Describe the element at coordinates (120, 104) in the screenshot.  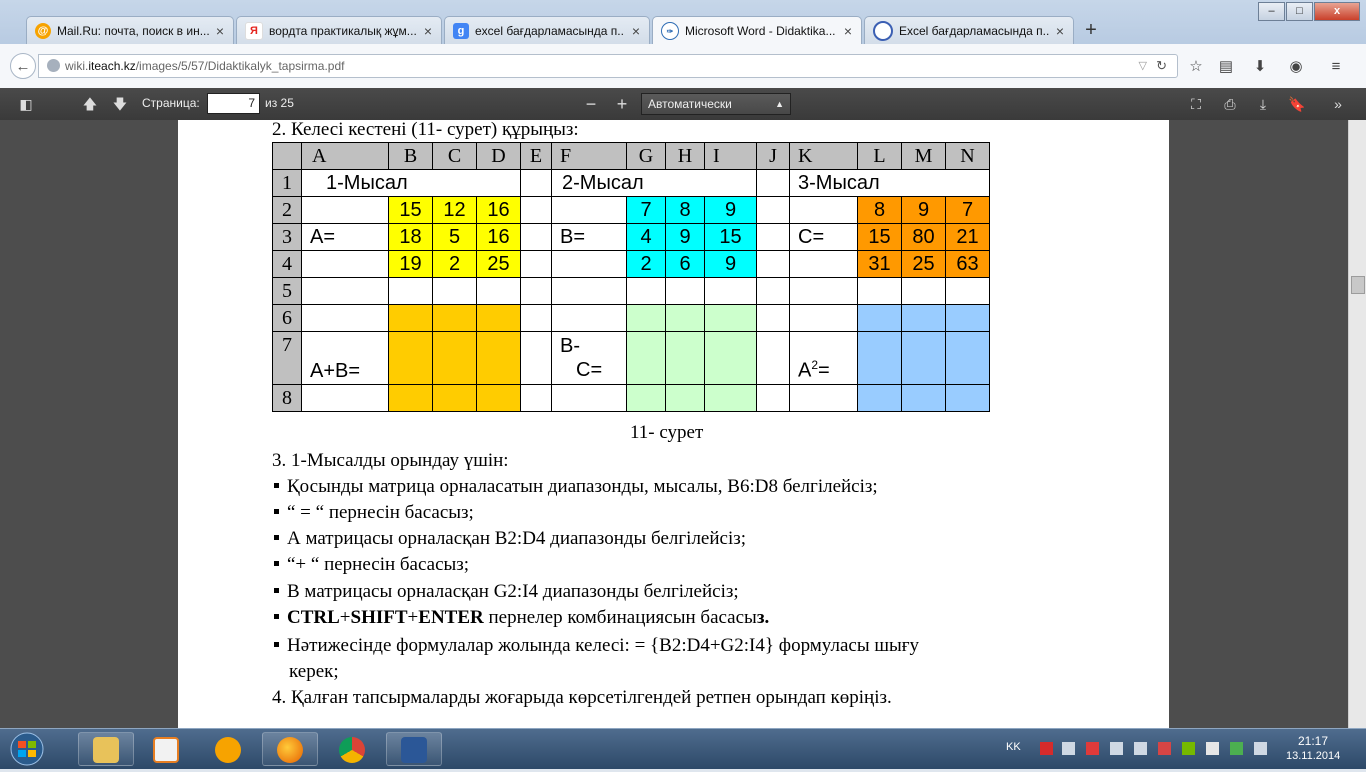
I see `next-page-icon: 🡇` at that location.